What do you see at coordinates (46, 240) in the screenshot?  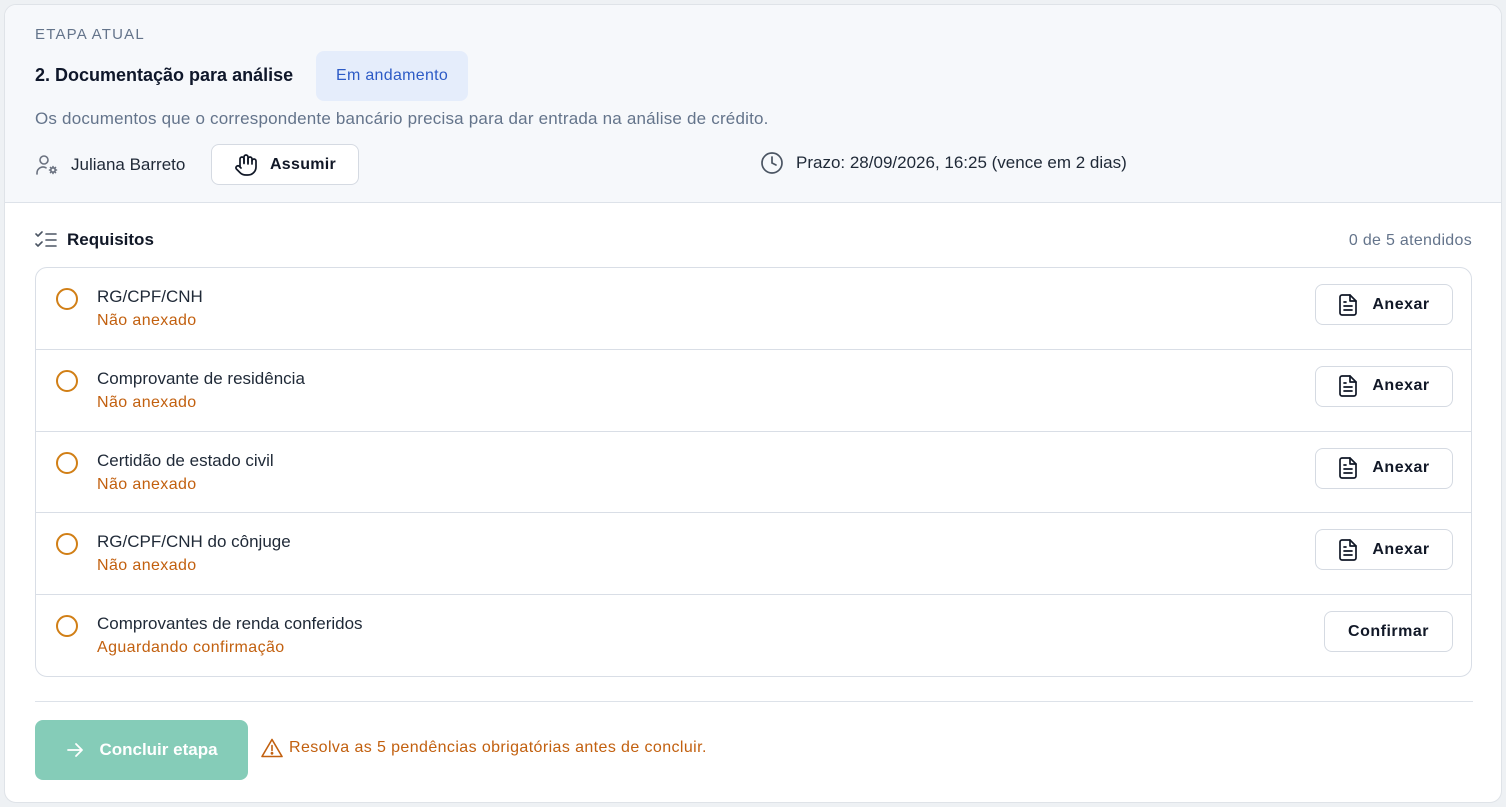 I see `checklist-icon` at bounding box center [46, 240].